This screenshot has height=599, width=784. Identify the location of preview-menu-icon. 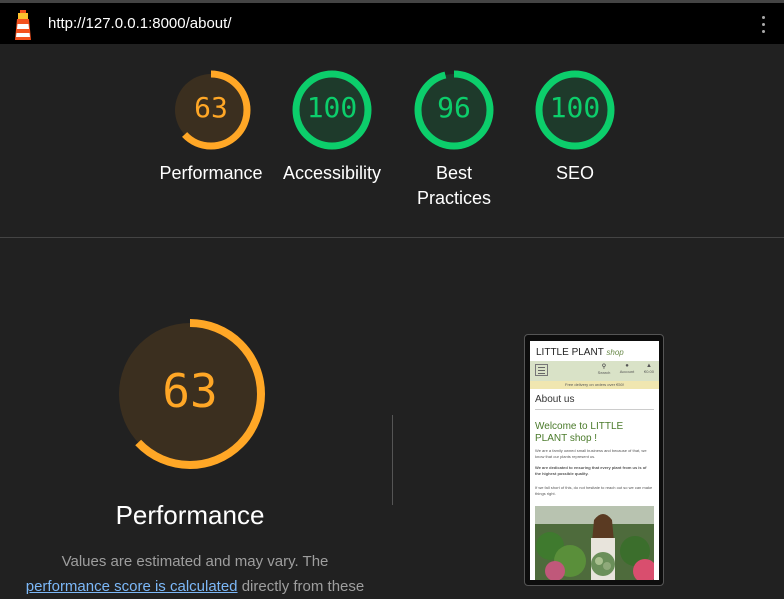
(541, 370).